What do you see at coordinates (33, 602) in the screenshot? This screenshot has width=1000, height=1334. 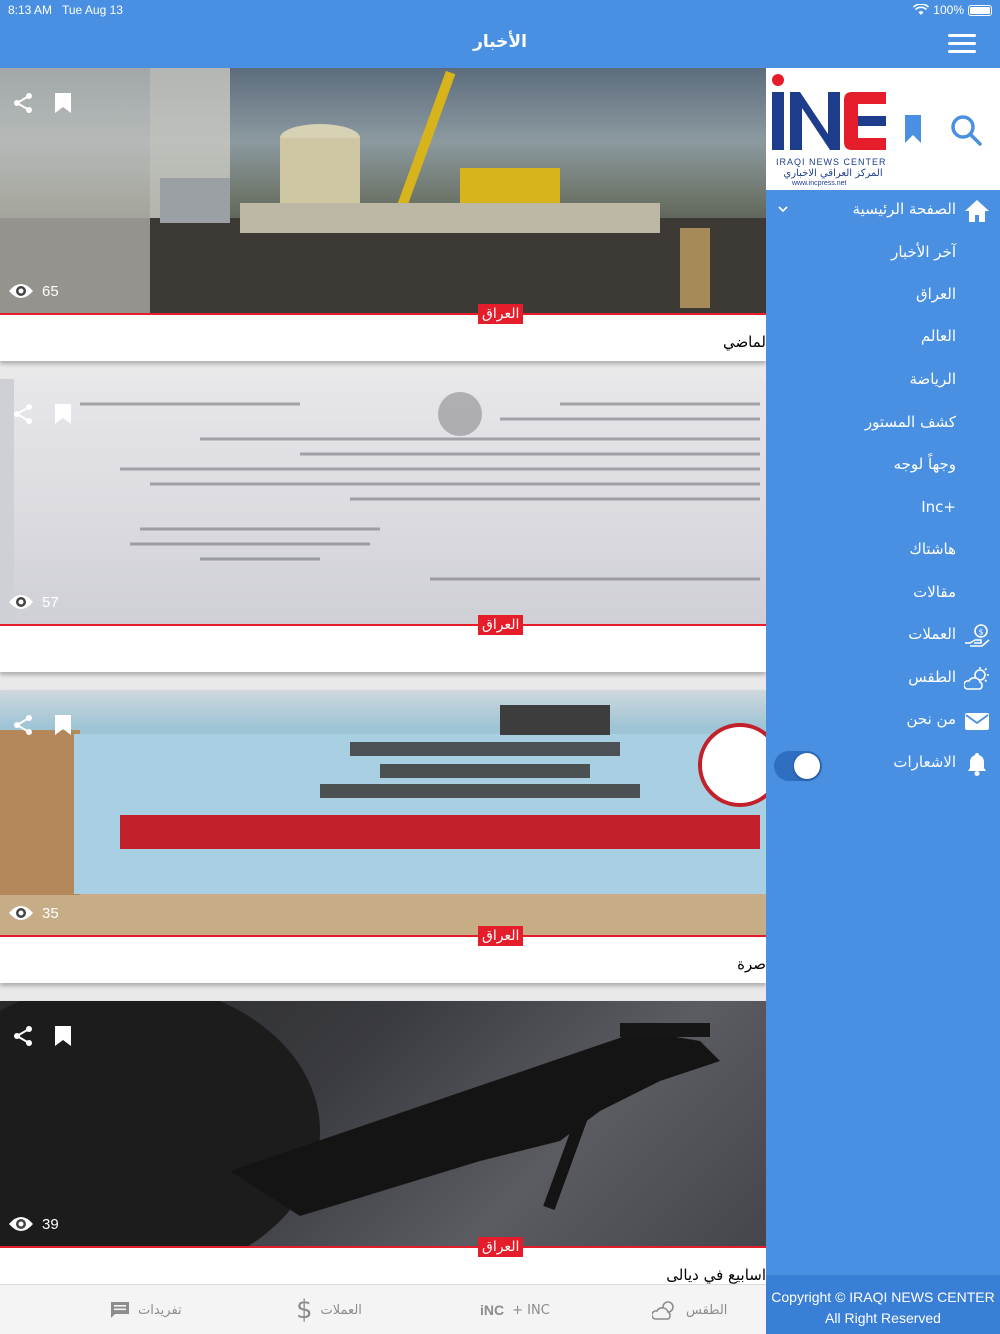 I see `views-count: 57` at bounding box center [33, 602].